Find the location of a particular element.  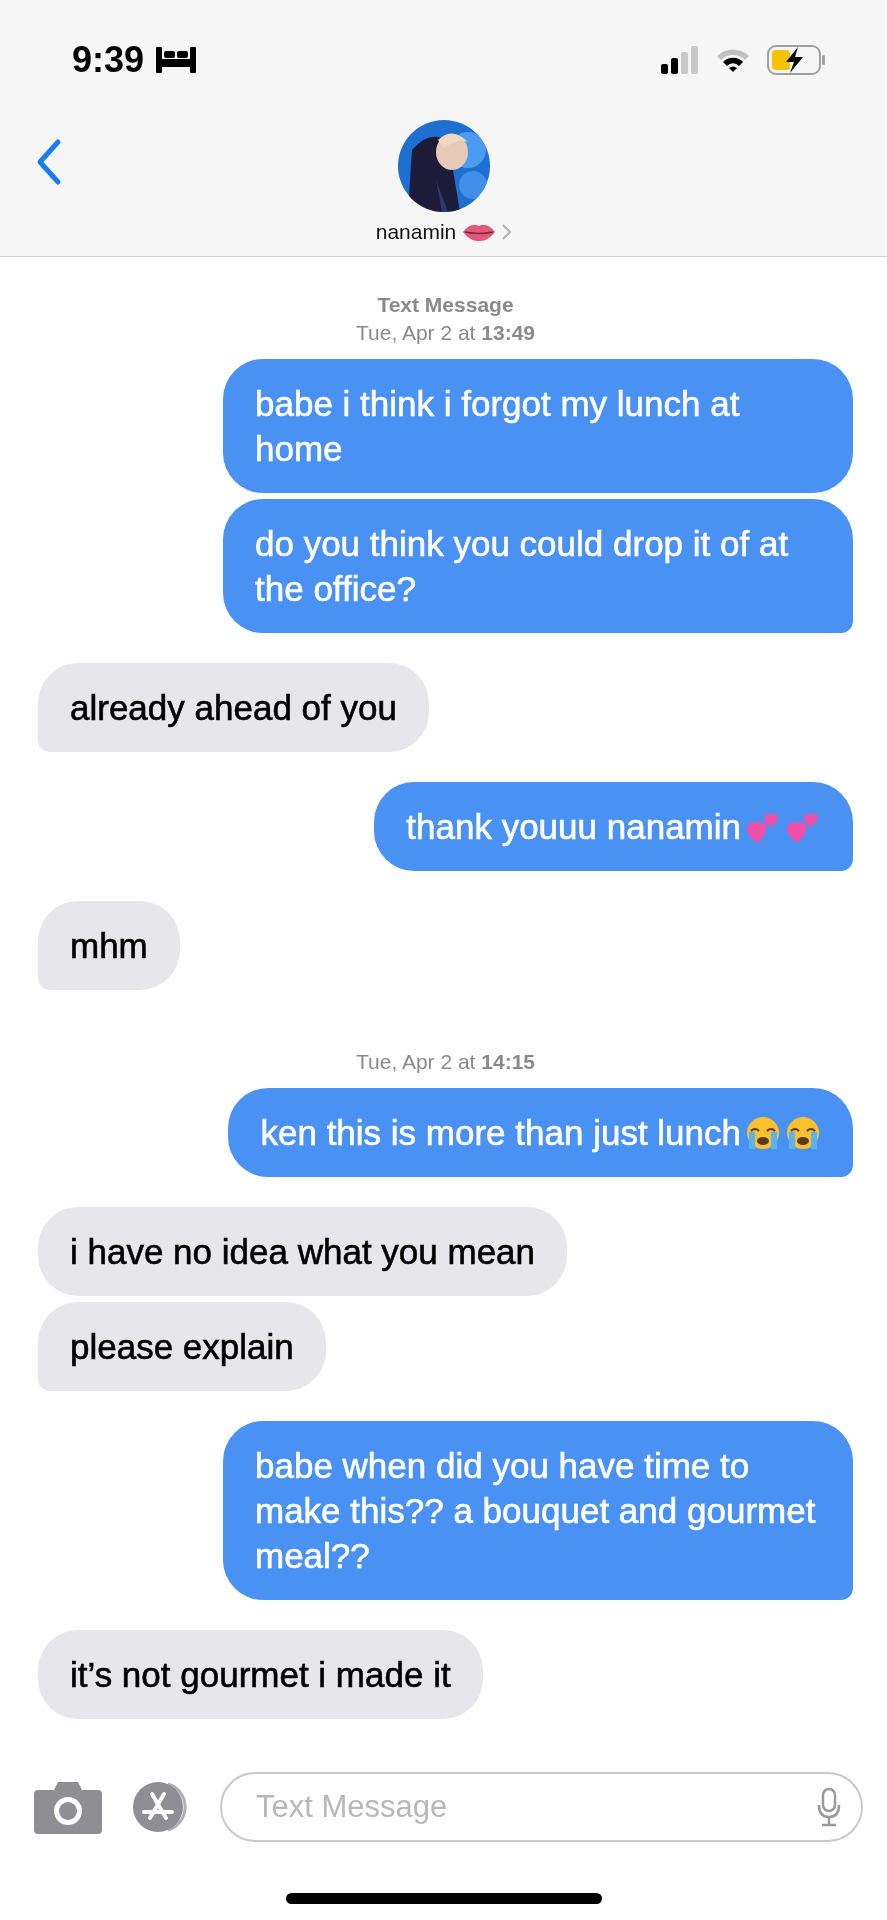

camera-button is located at coordinates (68, 1807).